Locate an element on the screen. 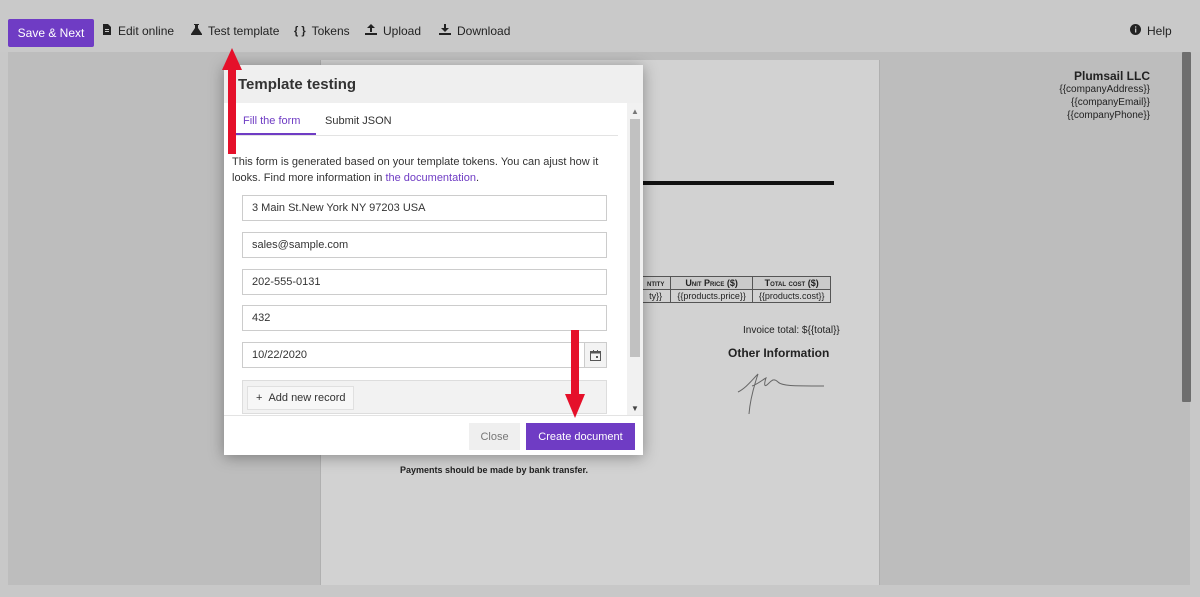 This screenshot has height=597, width=1200. company-address: {{companyAddress}} is located at coordinates (1104, 89).